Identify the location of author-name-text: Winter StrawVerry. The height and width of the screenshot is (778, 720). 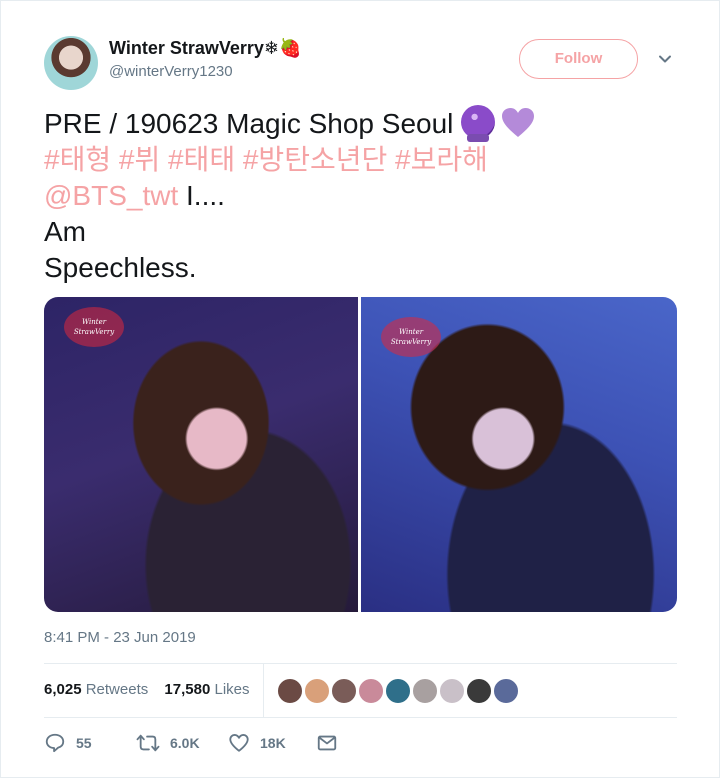
(186, 48).